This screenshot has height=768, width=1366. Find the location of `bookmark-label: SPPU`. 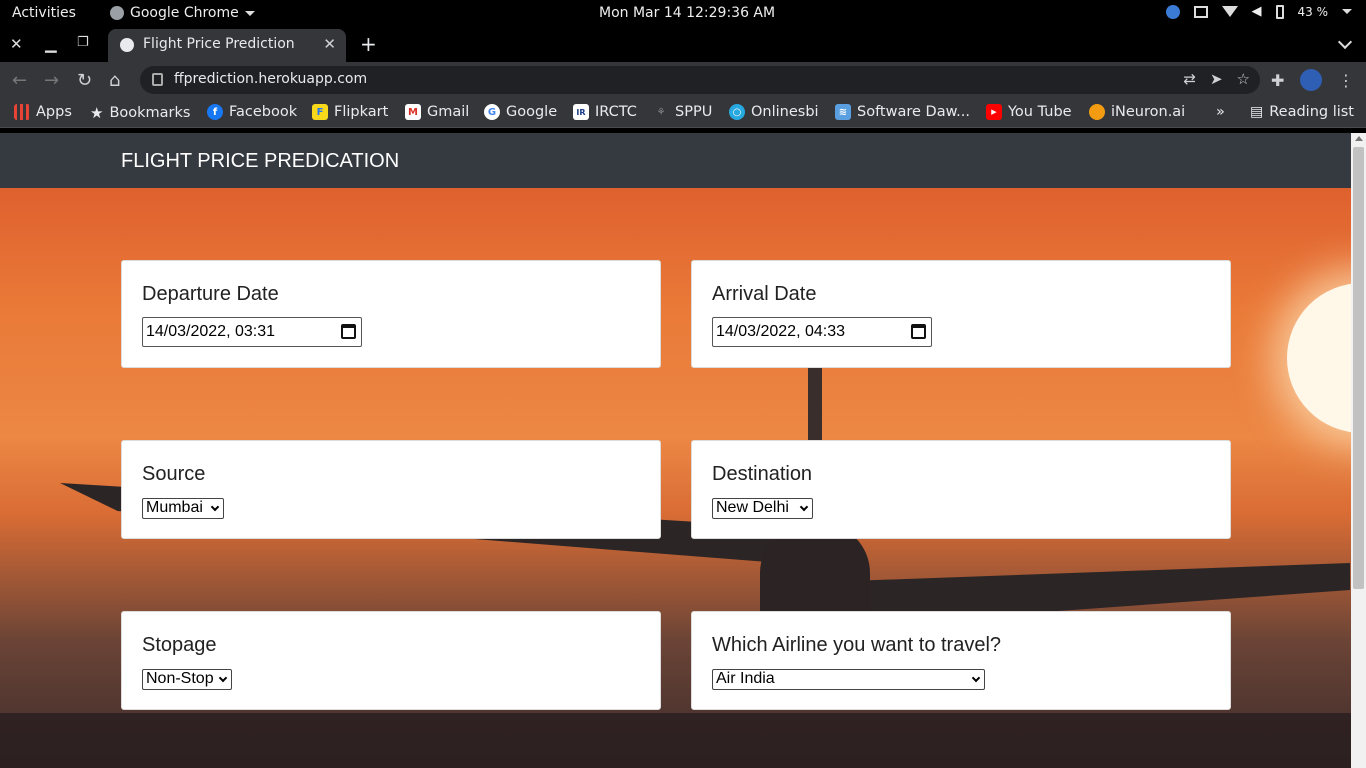

bookmark-label: SPPU is located at coordinates (694, 112).